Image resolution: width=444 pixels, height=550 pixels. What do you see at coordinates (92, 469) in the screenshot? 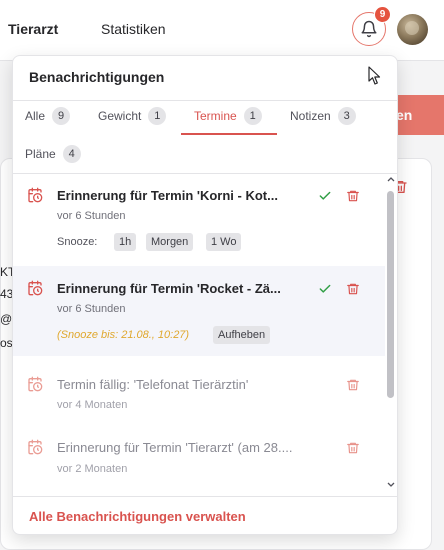
I see `notification-time: vor 2 Monaten` at bounding box center [92, 469].